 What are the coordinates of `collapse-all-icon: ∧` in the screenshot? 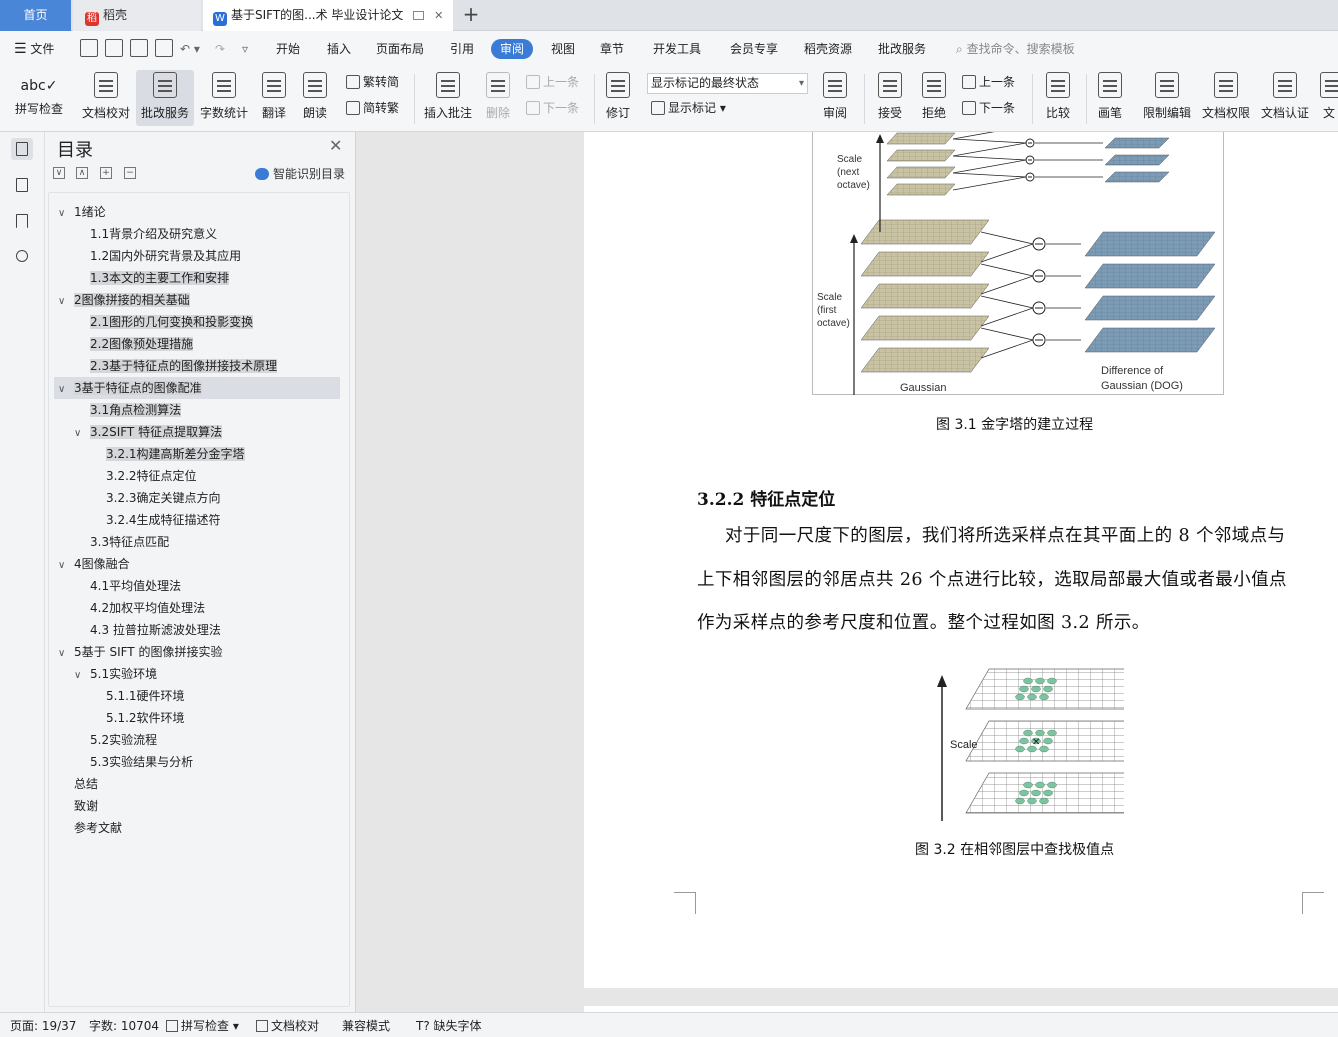 It's located at (82, 173).